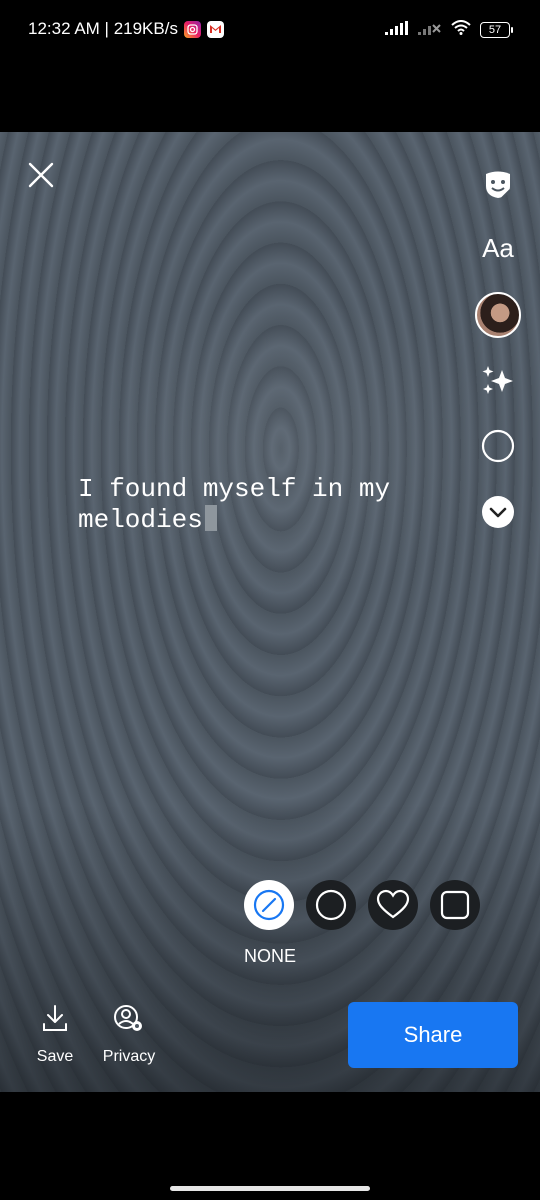 This screenshot has height=1200, width=540. Describe the element at coordinates (270, 1188) in the screenshot. I see `home-indicator` at that location.